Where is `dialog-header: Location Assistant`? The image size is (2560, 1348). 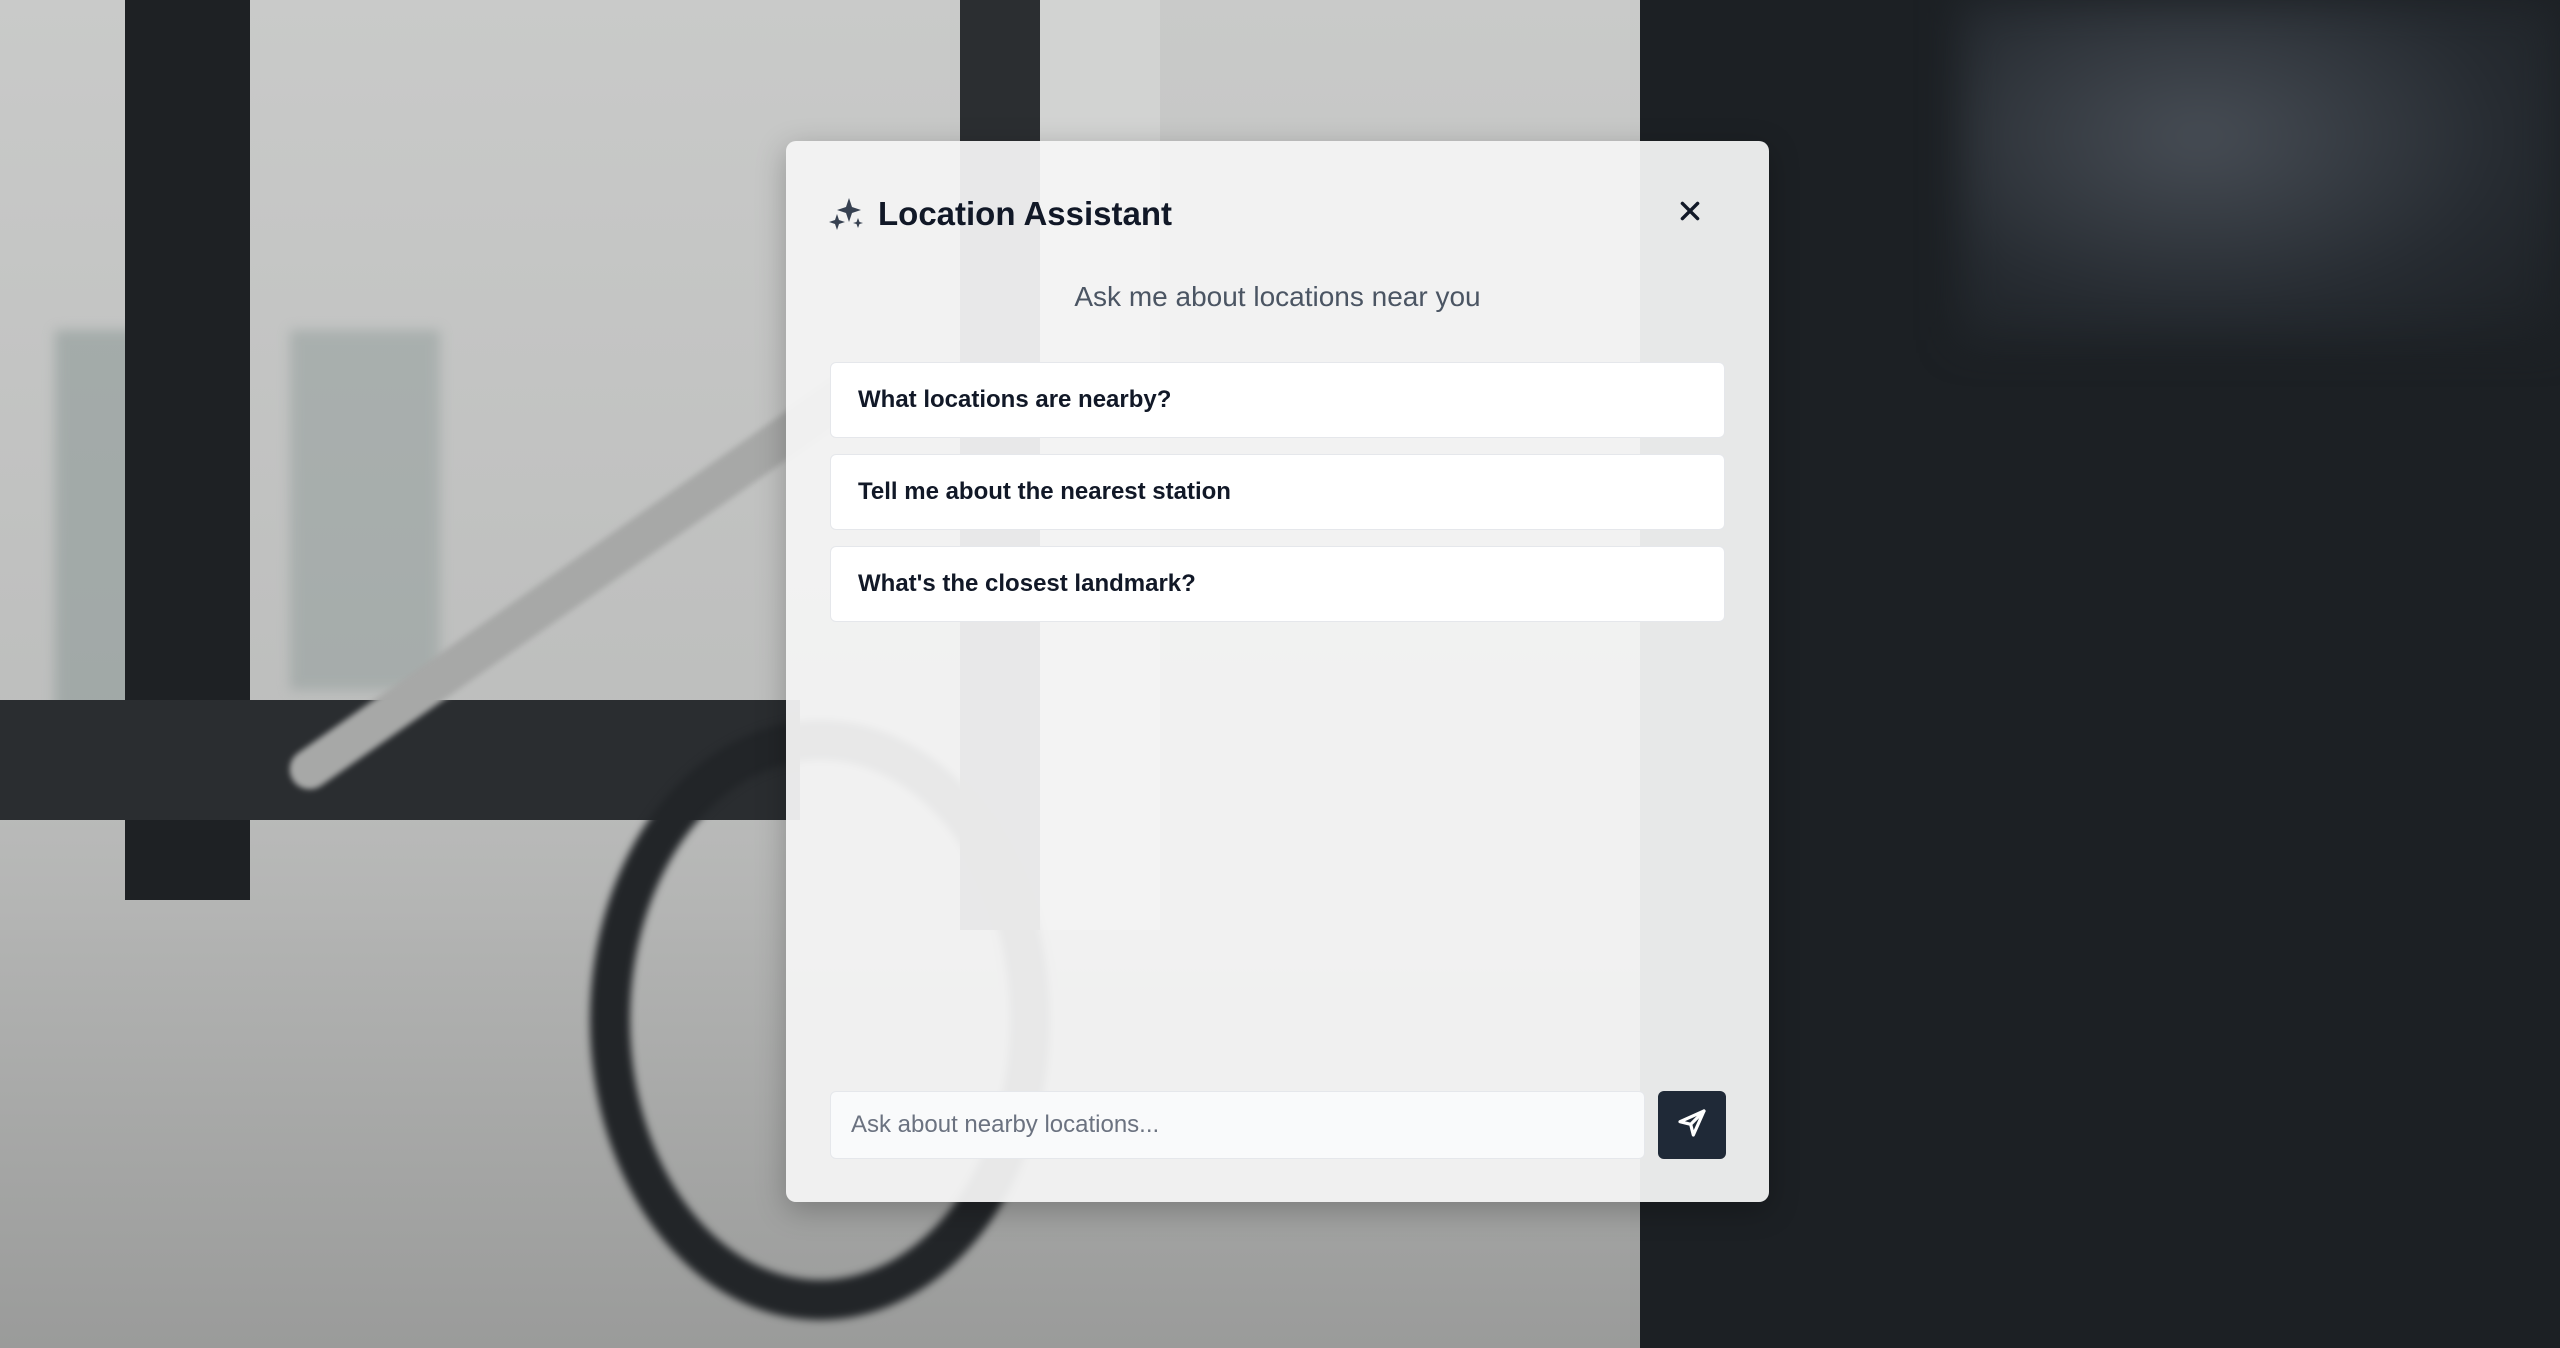
dialog-header: Location Assistant is located at coordinates (1000, 214).